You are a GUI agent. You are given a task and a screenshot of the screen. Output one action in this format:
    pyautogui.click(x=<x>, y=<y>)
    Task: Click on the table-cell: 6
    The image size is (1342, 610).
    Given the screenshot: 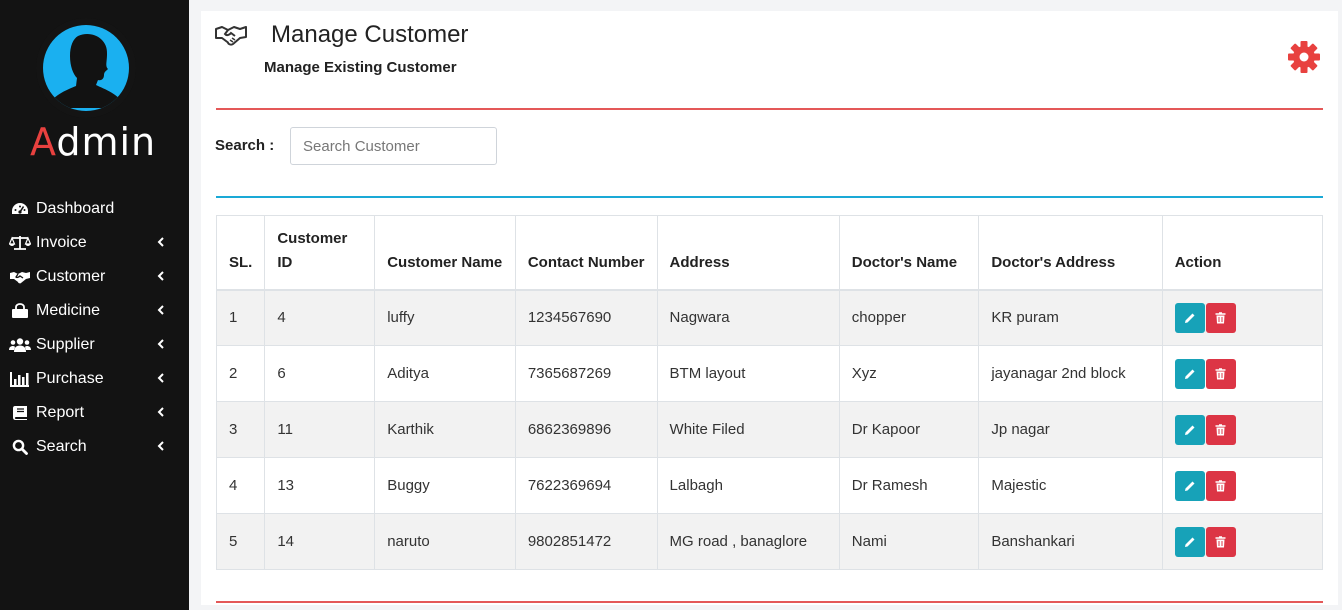 What is the action you would take?
    pyautogui.click(x=320, y=373)
    